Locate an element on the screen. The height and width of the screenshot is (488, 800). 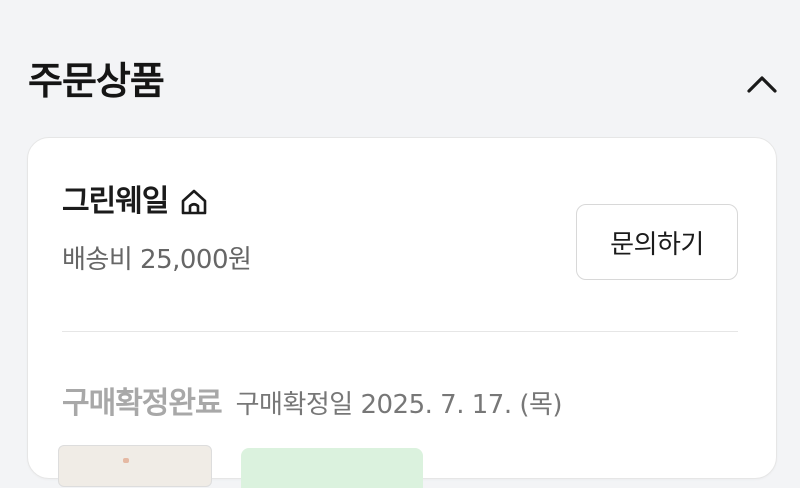
confirm-date: 구매확정일 2025. 7. 17. (목) is located at coordinates (399, 405).